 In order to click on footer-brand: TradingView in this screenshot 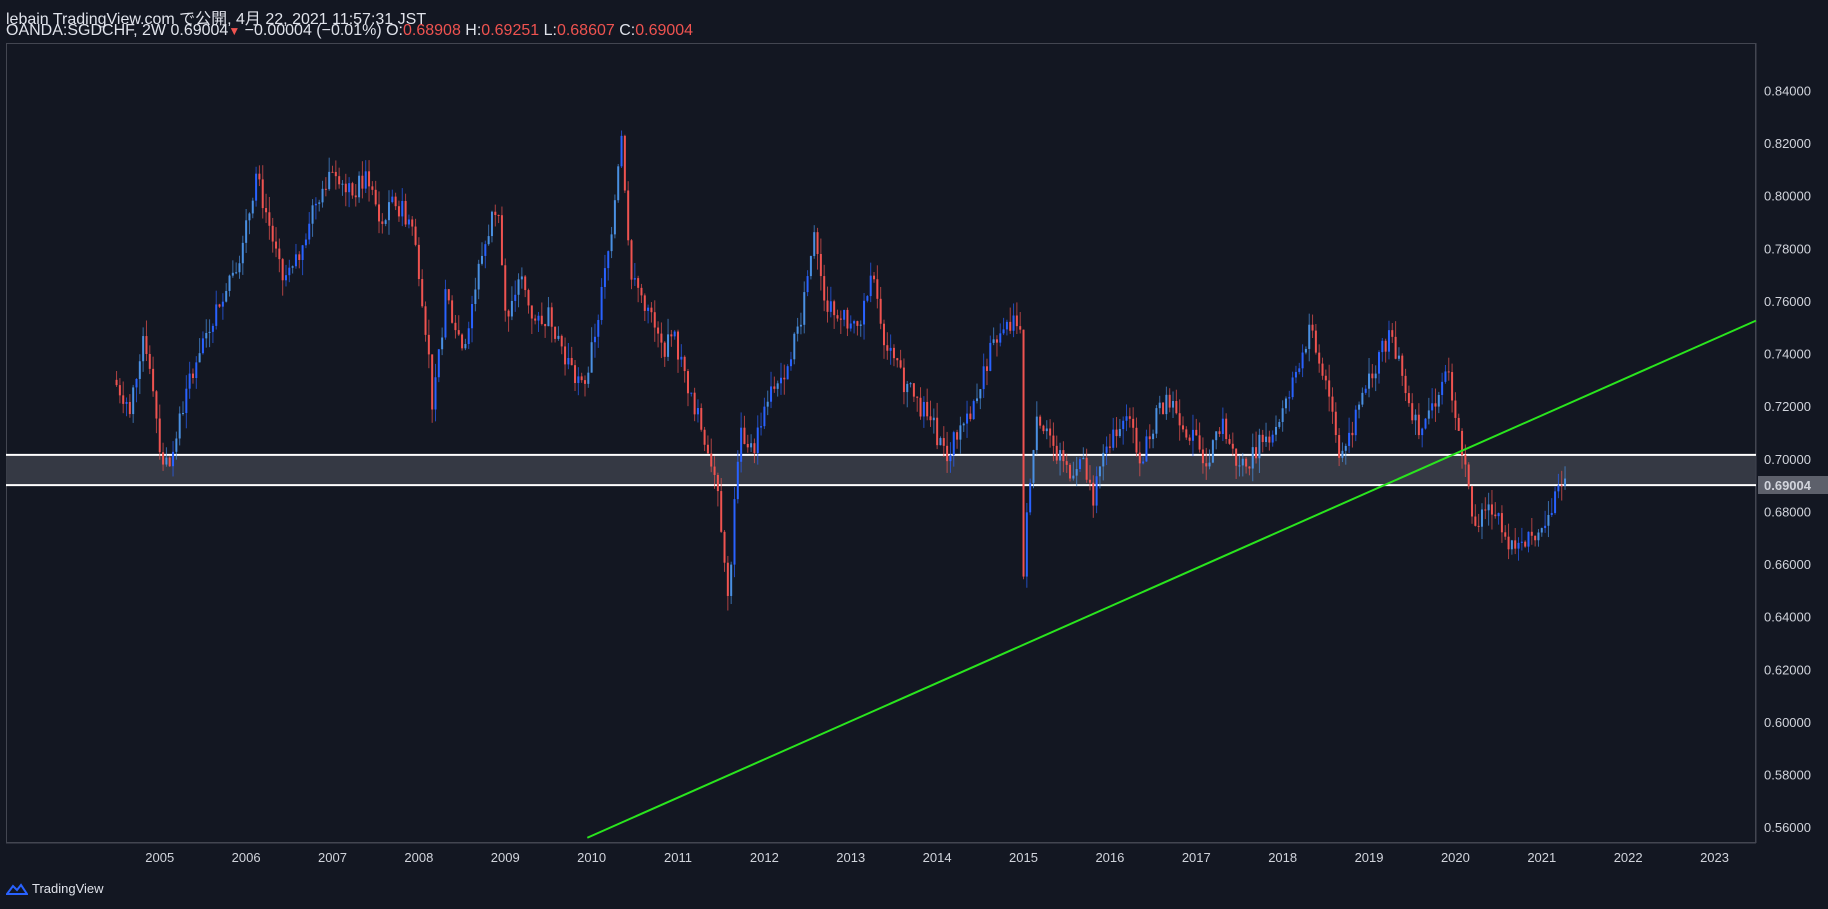, I will do `click(55, 888)`.